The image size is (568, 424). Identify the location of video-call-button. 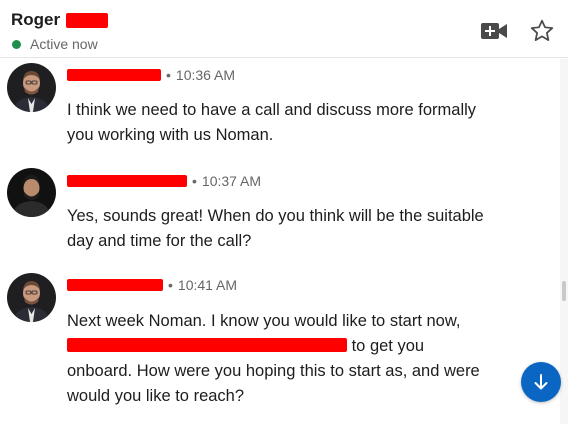
(494, 31).